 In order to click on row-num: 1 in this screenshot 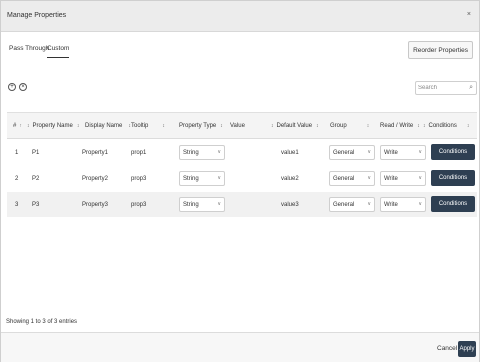, I will do `click(17, 152)`.